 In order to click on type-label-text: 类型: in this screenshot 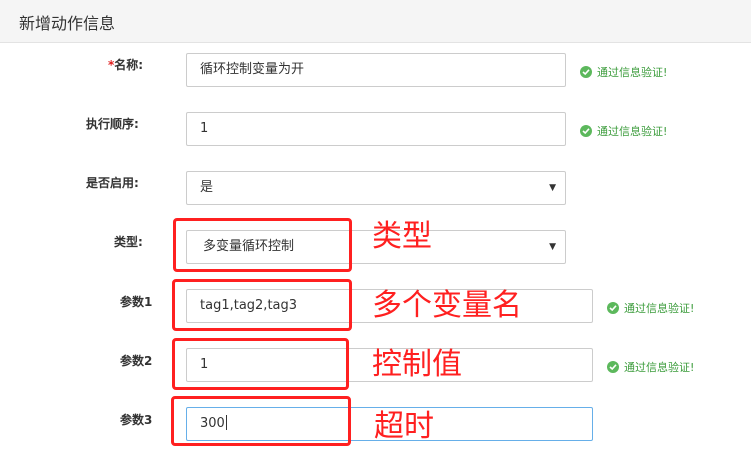, I will do `click(128, 242)`.